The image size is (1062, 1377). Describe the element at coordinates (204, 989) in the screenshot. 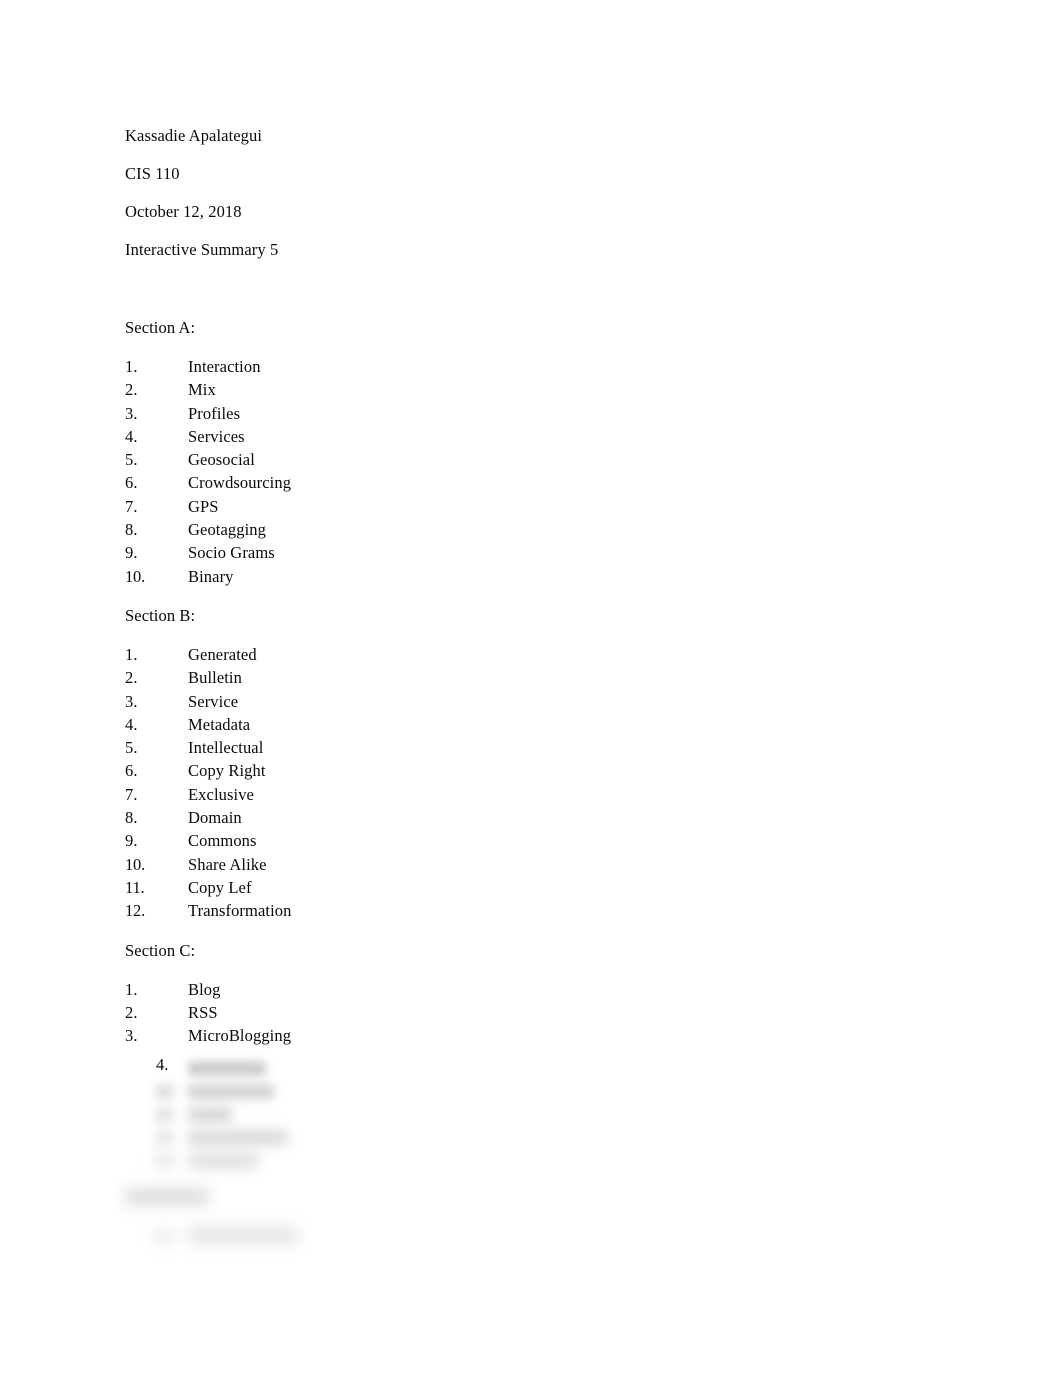

I see `list-item-label: Blog` at that location.